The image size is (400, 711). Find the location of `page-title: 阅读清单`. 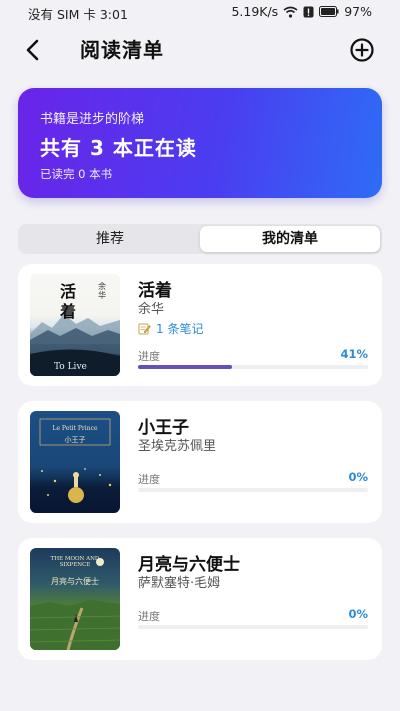

page-title: 阅读清单 is located at coordinates (122, 50).